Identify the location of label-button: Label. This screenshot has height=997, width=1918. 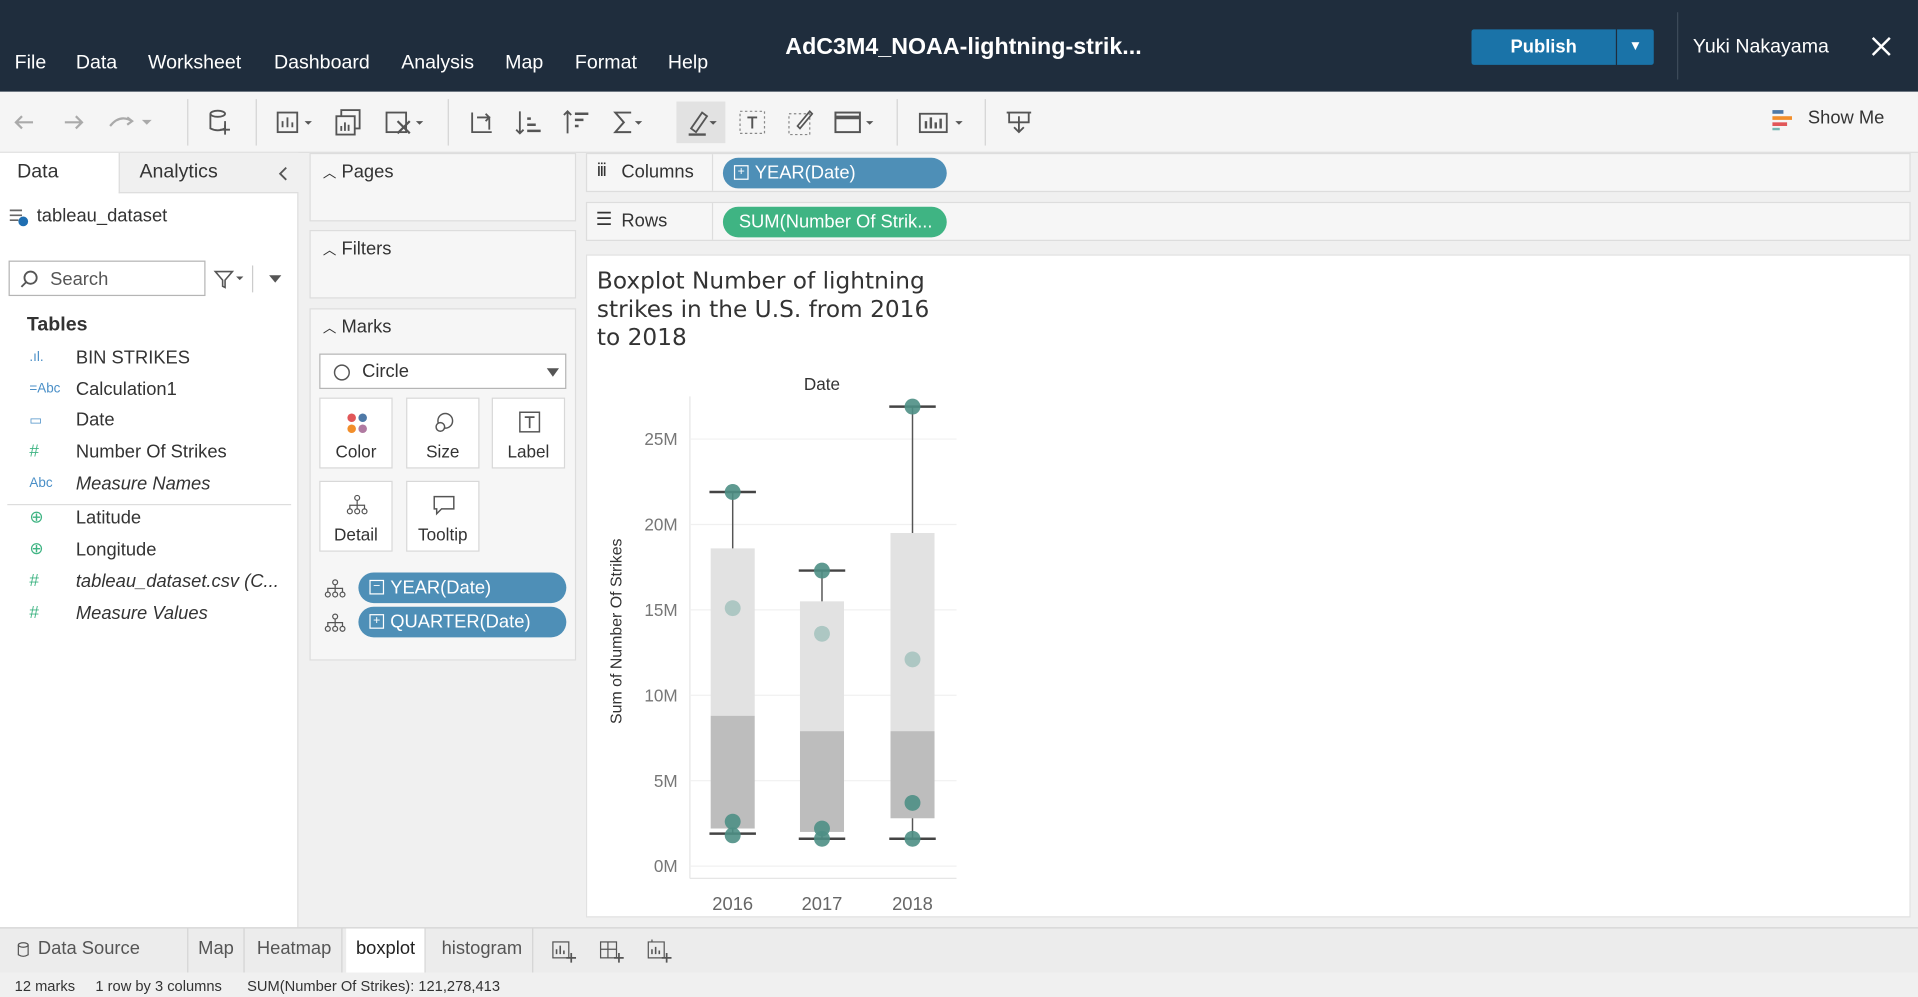
(528, 433).